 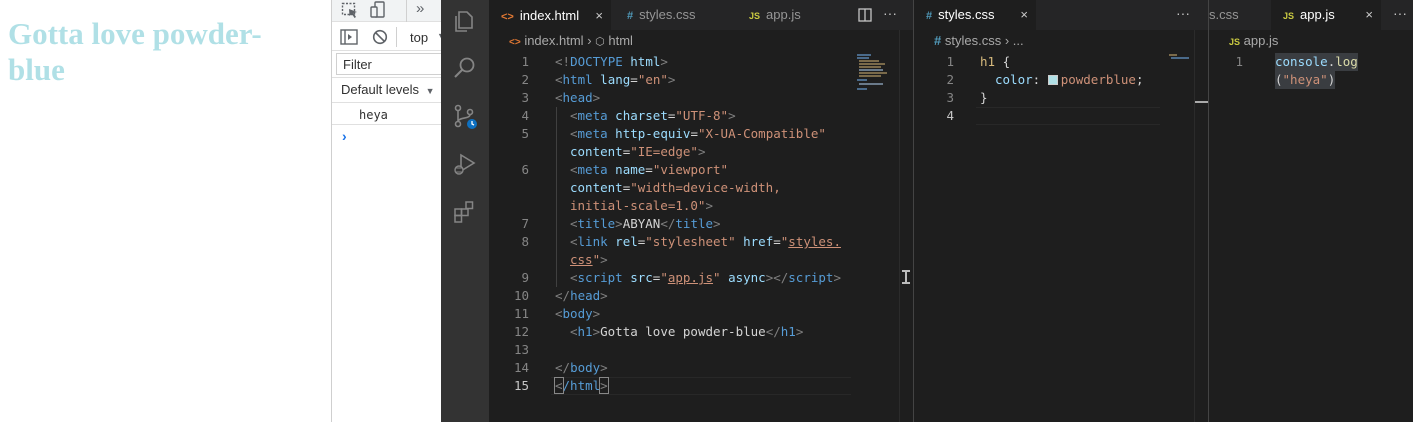 What do you see at coordinates (674, 15) in the screenshot?
I see `tab-styles-css: # styles.css` at bounding box center [674, 15].